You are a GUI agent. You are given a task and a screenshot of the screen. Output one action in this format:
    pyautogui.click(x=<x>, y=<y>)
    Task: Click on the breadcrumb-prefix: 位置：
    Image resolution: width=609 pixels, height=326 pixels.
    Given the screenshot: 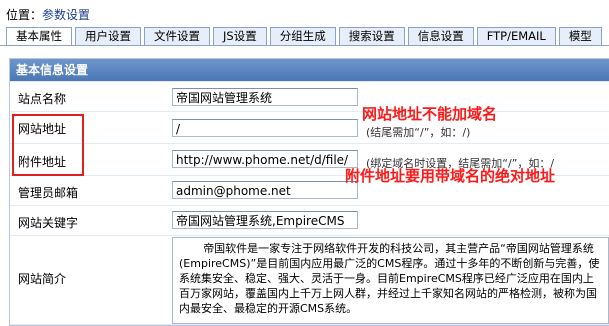 What is the action you would take?
    pyautogui.click(x=24, y=15)
    